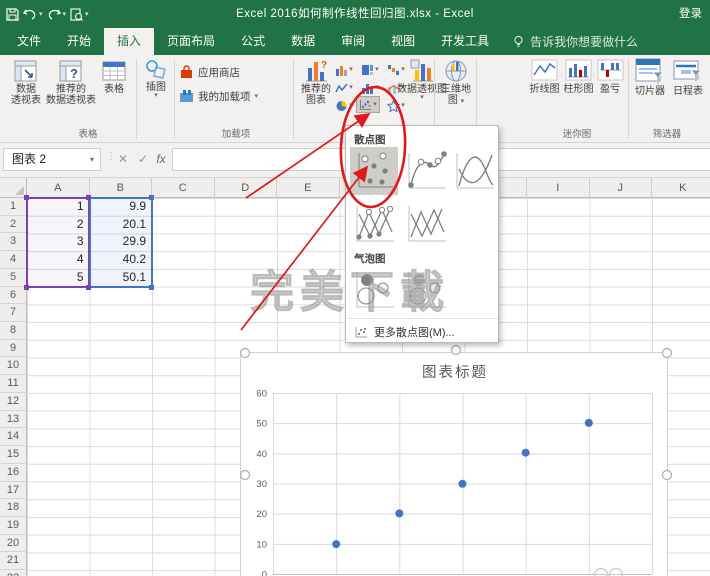  I want to click on selected-range-categories, so click(58, 242).